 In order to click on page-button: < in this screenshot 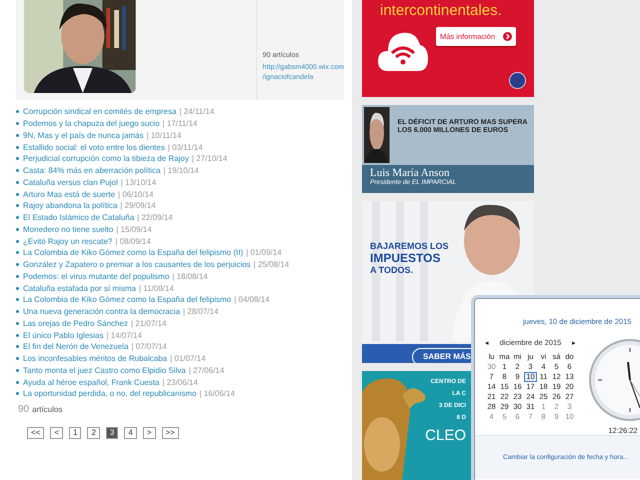, I will do `click(57, 432)`.